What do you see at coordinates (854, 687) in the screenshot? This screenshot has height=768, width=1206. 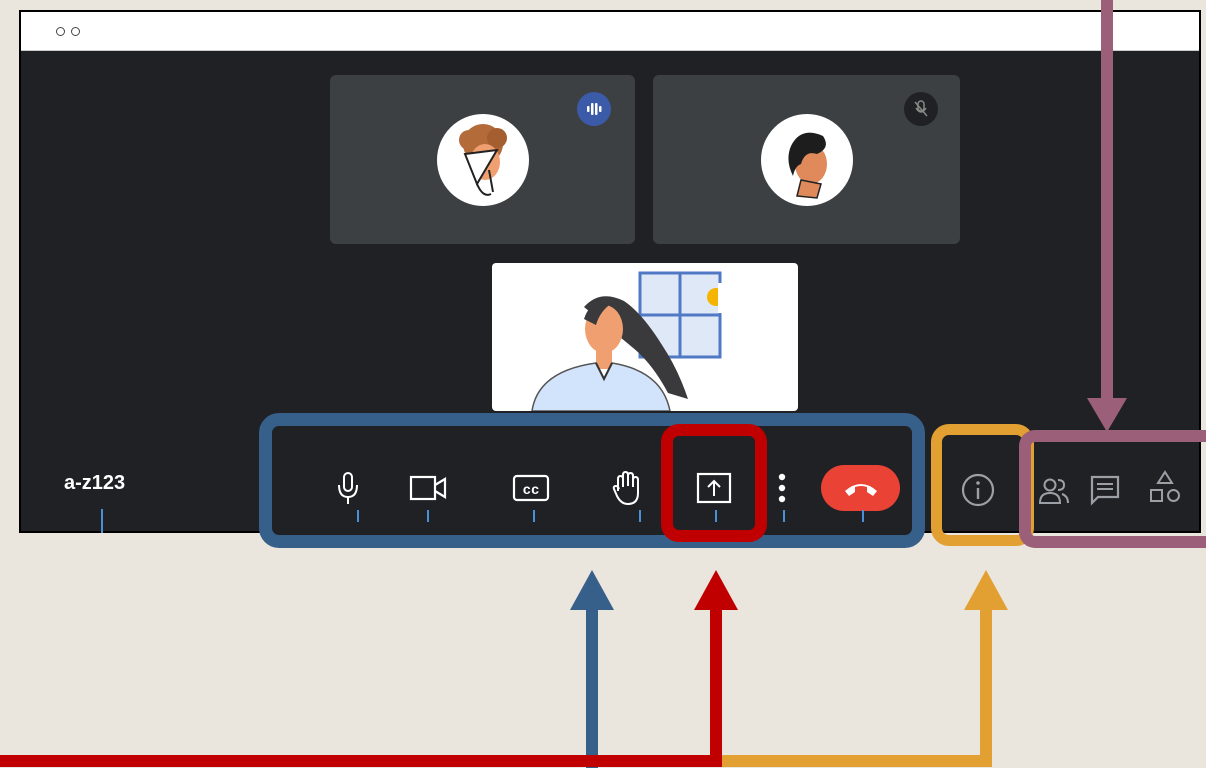 I see `info-connector` at bounding box center [854, 687].